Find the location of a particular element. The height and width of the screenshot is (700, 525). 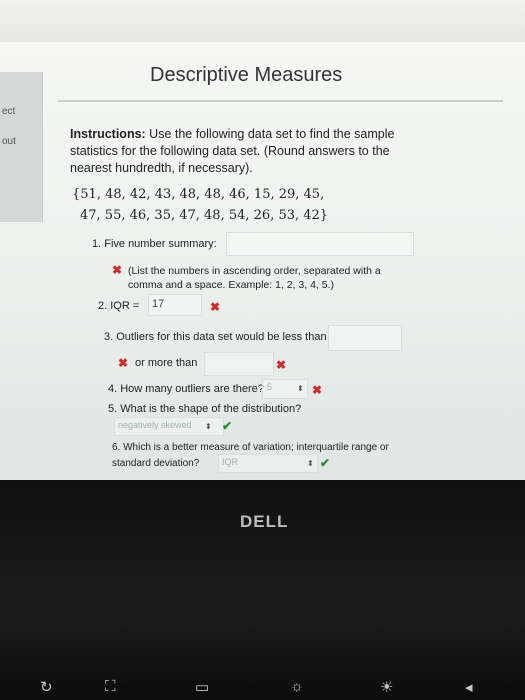

q5-select: negatively skewed ⬍ is located at coordinates (169, 426).